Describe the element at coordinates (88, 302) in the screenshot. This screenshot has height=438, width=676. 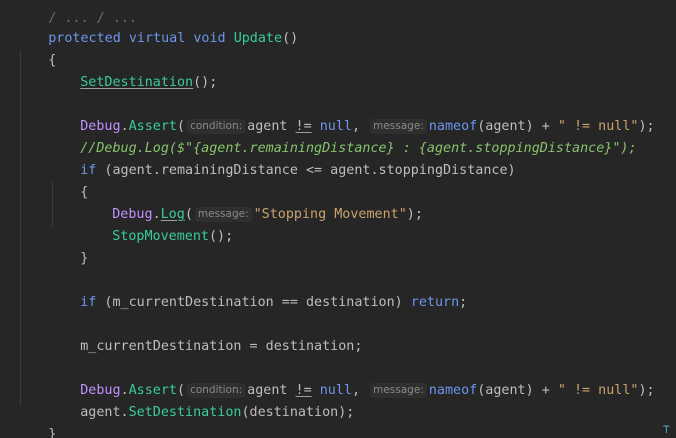
I see `keyword-if: if` at that location.